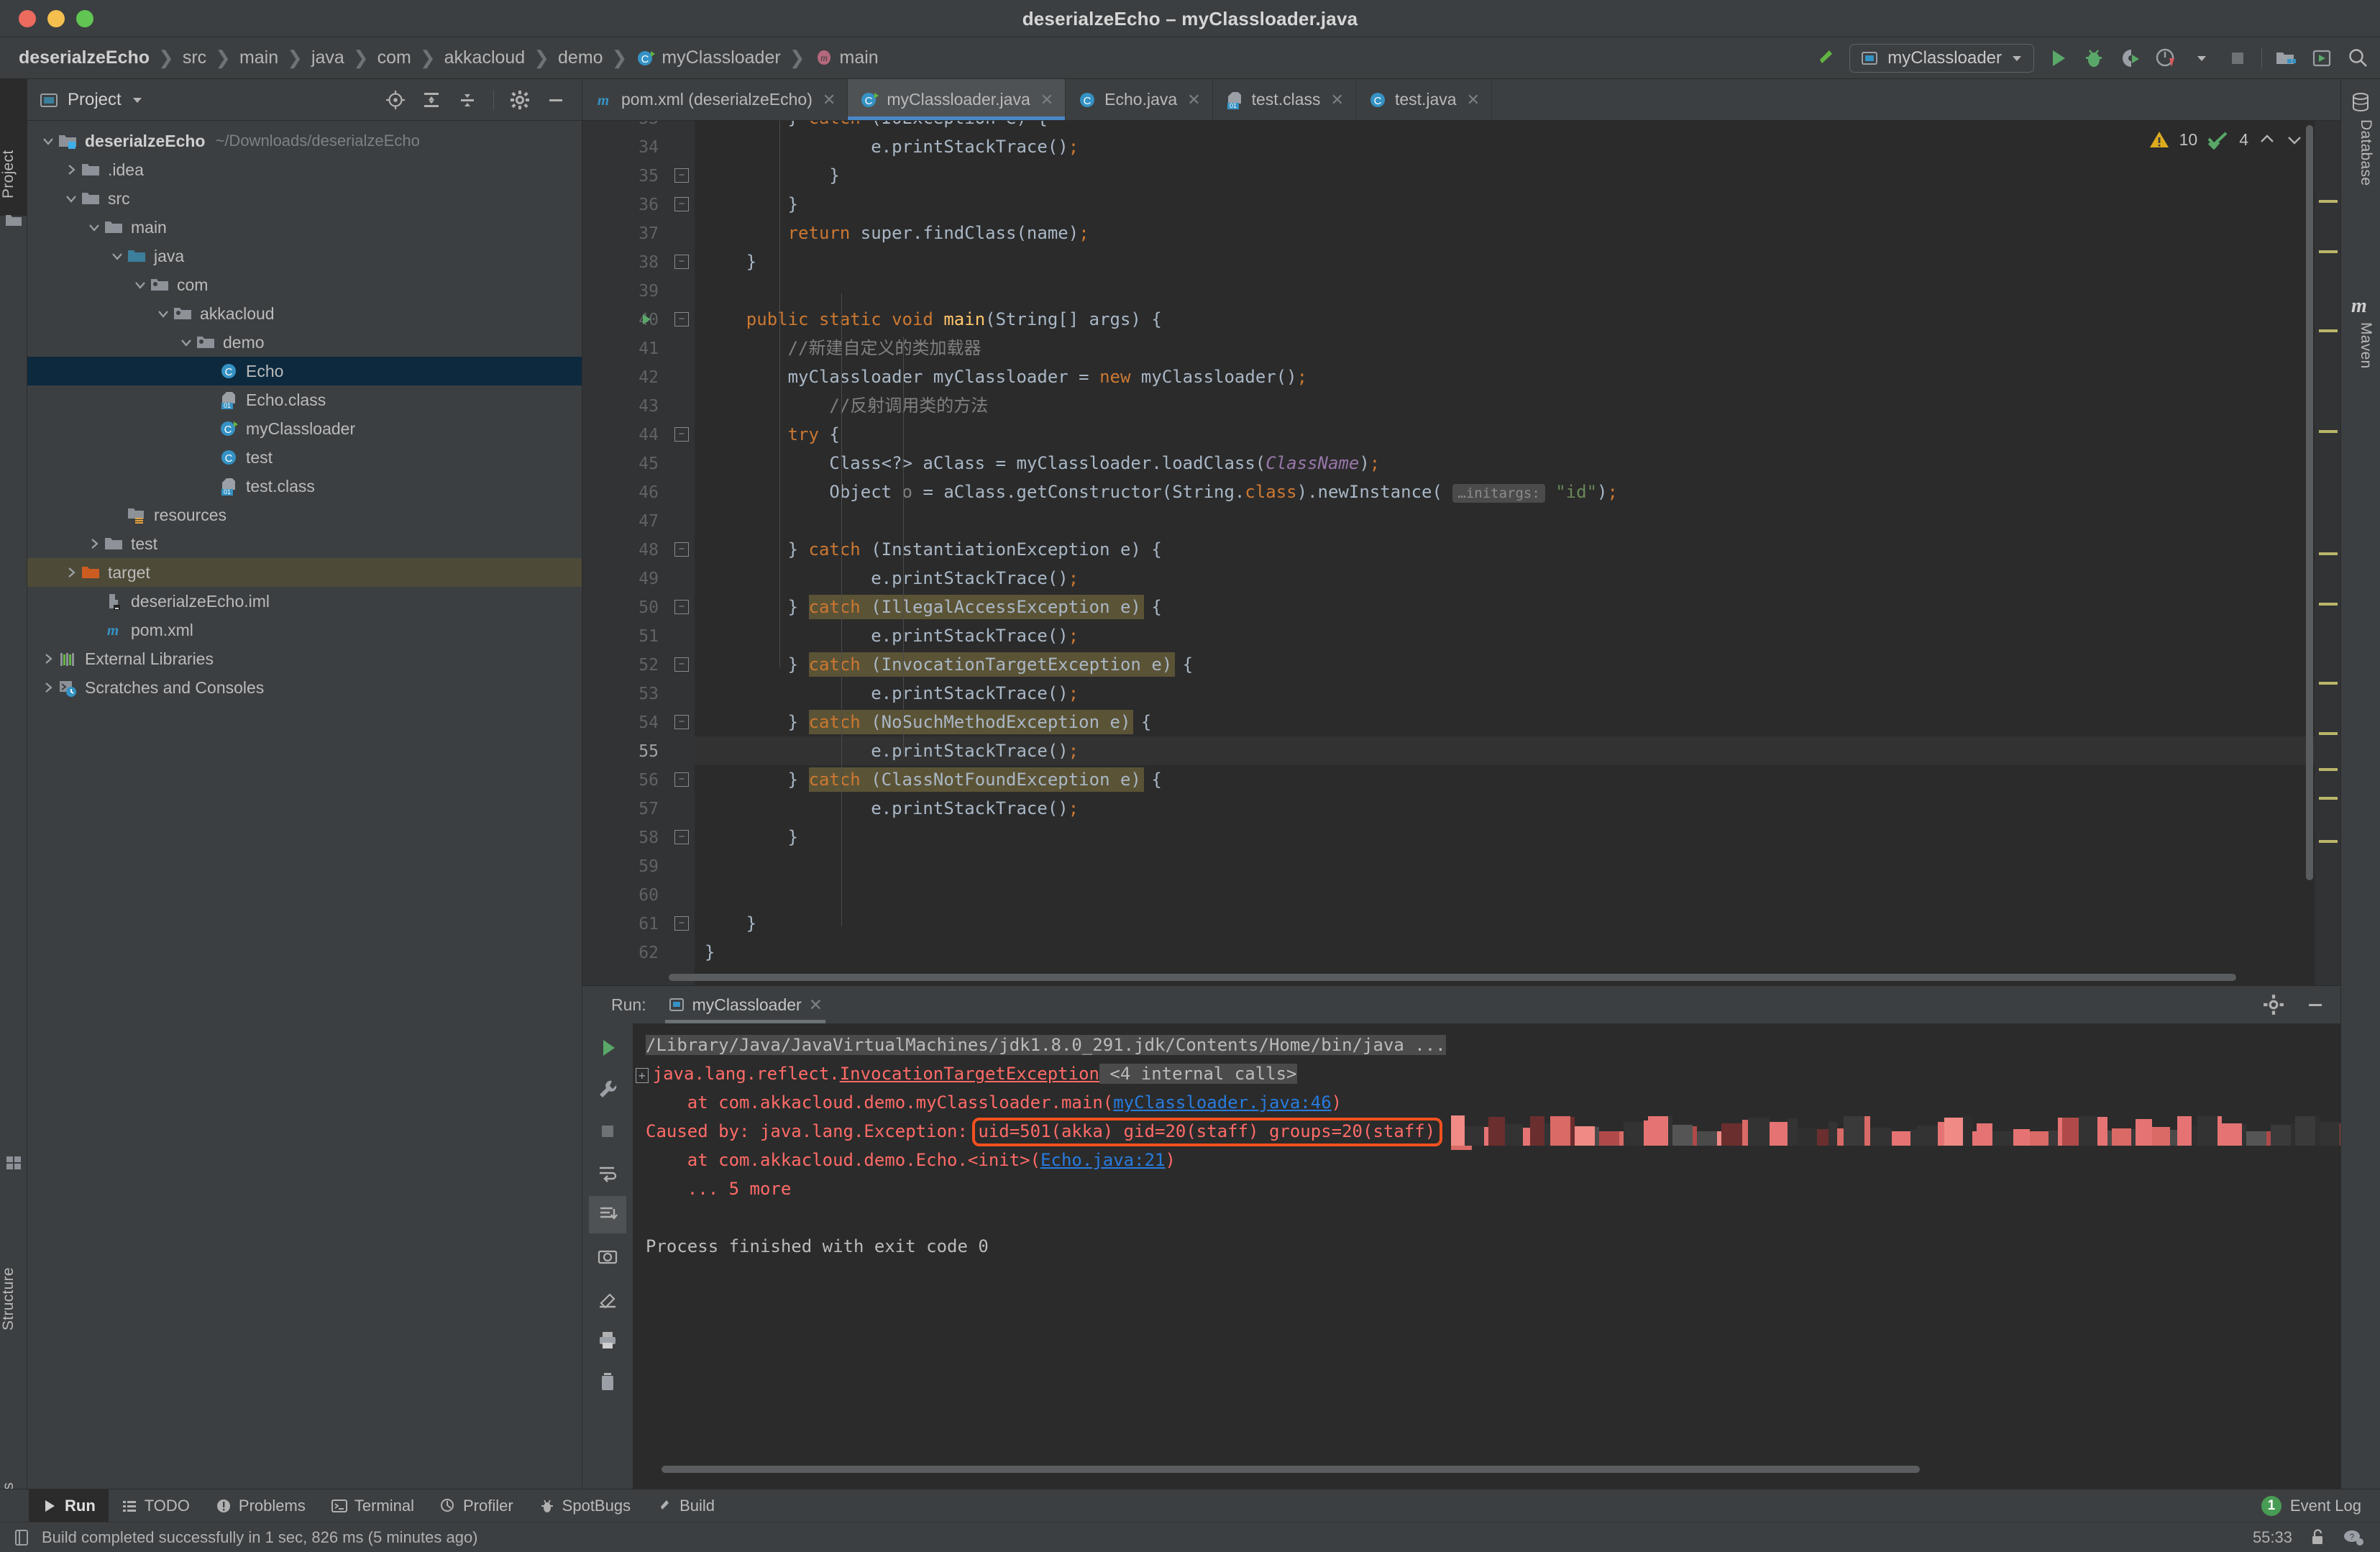 The width and height of the screenshot is (2380, 1552). Describe the element at coordinates (1452, 977) in the screenshot. I see `editor-horizontal-scrollbar` at that location.